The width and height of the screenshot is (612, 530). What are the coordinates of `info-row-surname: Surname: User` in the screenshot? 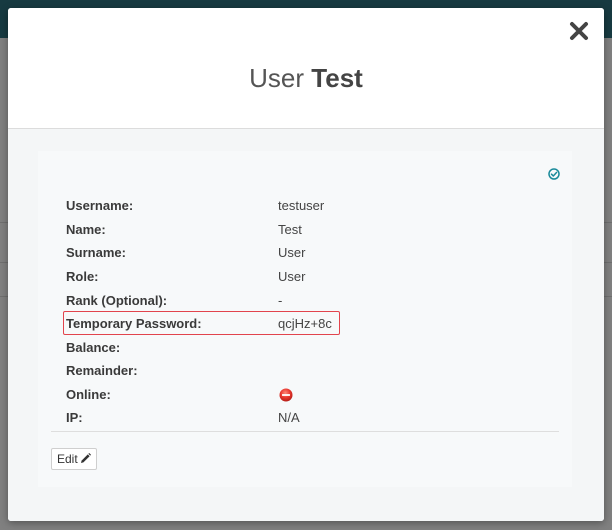 It's located at (306, 253).